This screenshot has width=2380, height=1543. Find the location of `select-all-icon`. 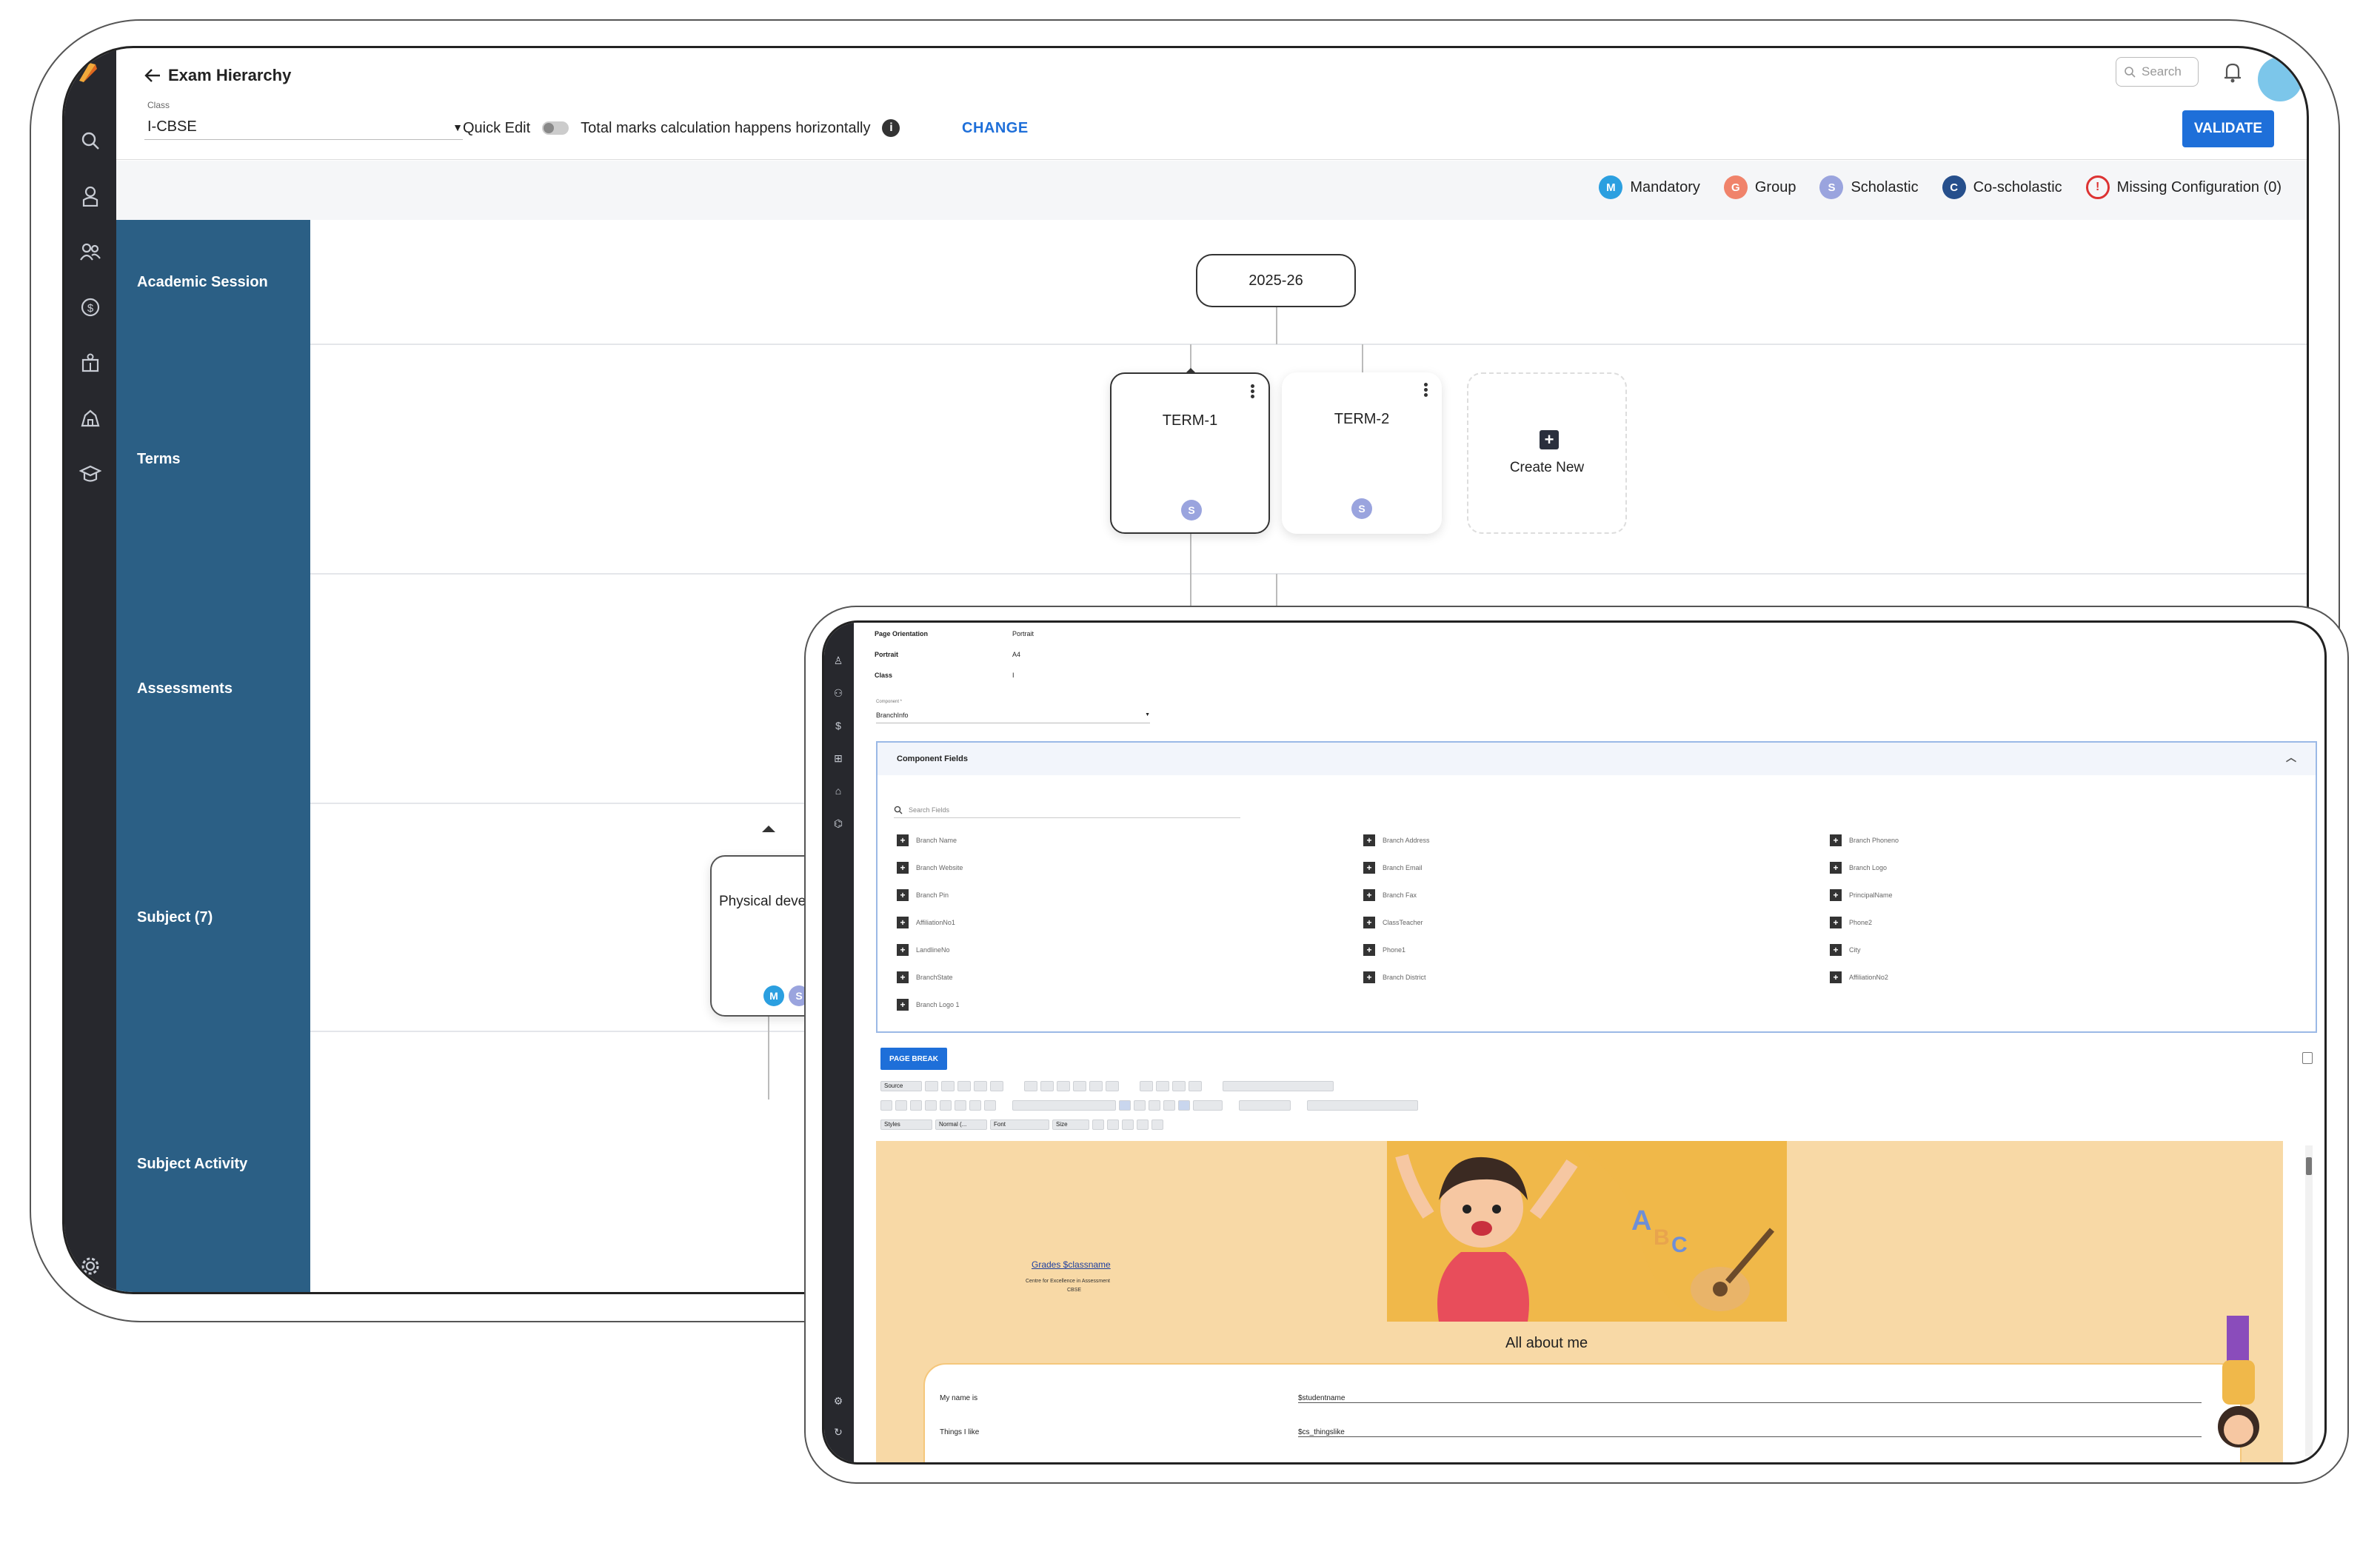

select-all-icon is located at coordinates (1179, 1086).